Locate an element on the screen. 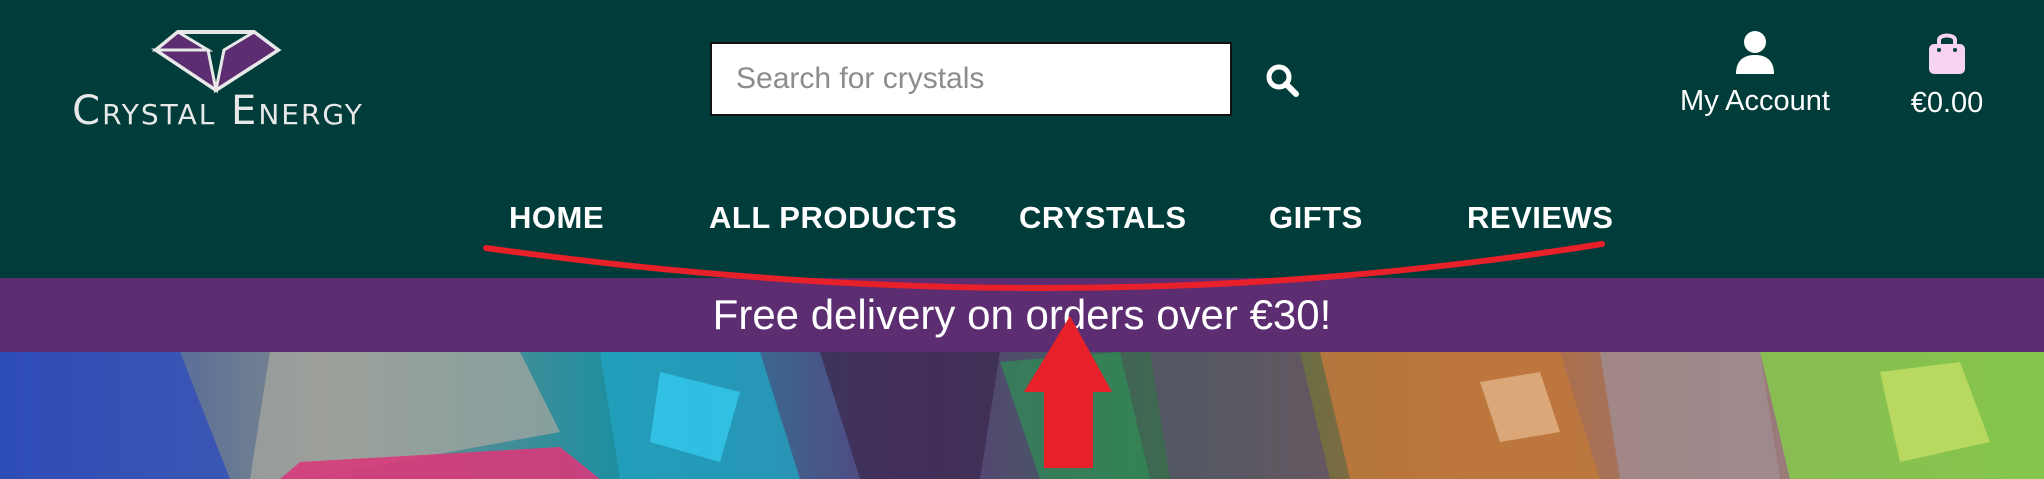  shopping-bag-icon is located at coordinates (1947, 53).